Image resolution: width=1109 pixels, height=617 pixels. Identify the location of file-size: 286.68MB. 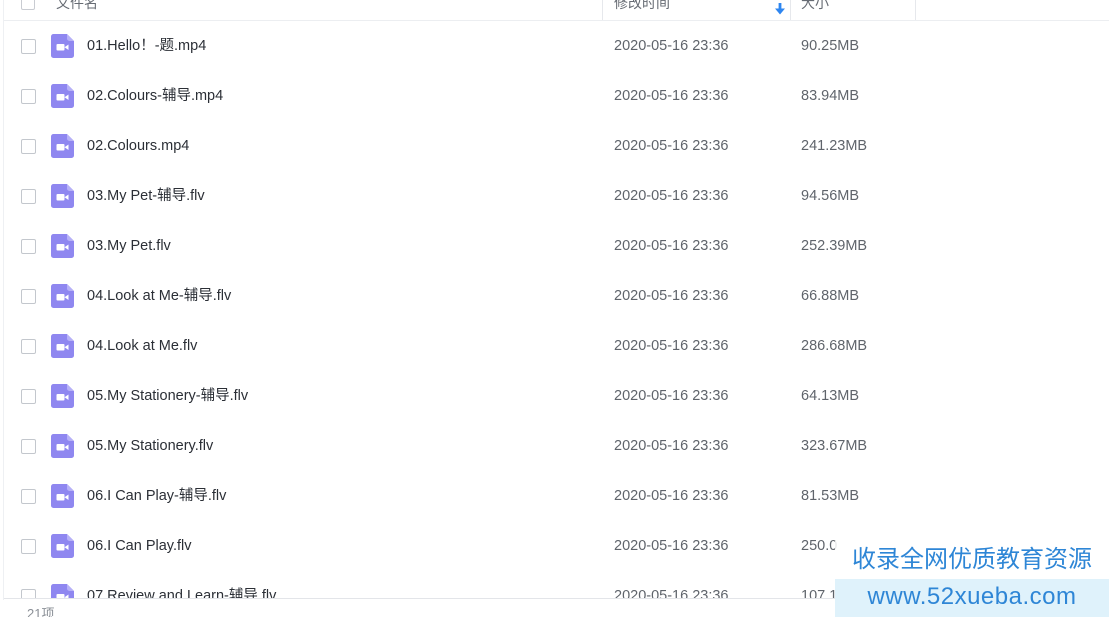
(834, 346).